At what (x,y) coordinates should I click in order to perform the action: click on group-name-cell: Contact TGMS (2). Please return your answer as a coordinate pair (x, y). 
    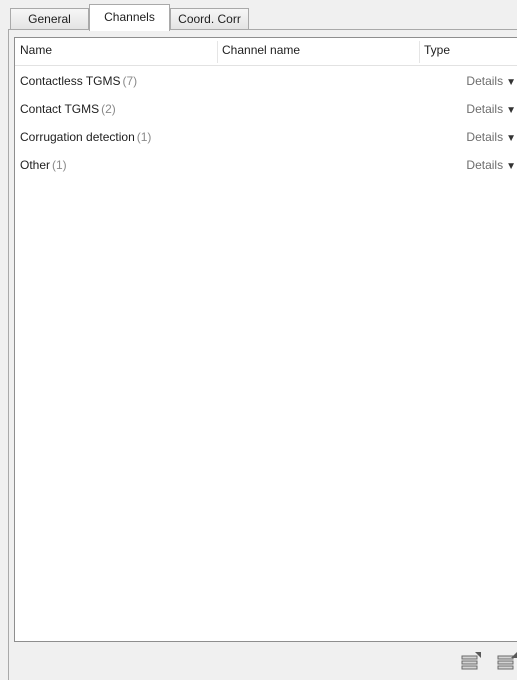
    Looking at the image, I should click on (68, 109).